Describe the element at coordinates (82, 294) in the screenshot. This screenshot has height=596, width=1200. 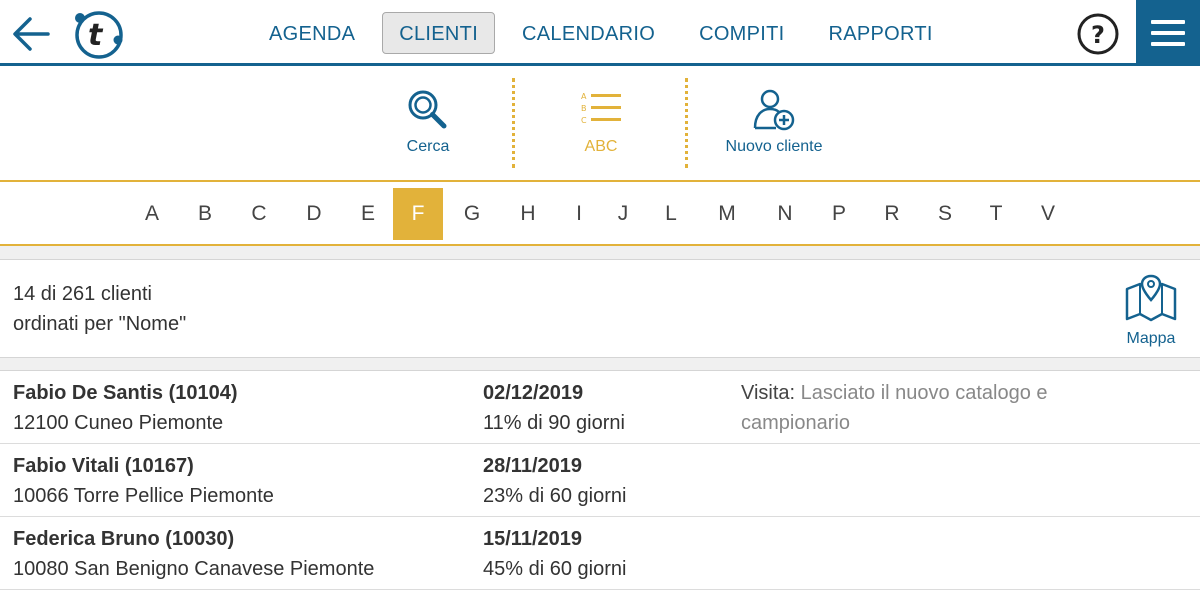
I see `results-count: 14 di 261 clienti` at that location.